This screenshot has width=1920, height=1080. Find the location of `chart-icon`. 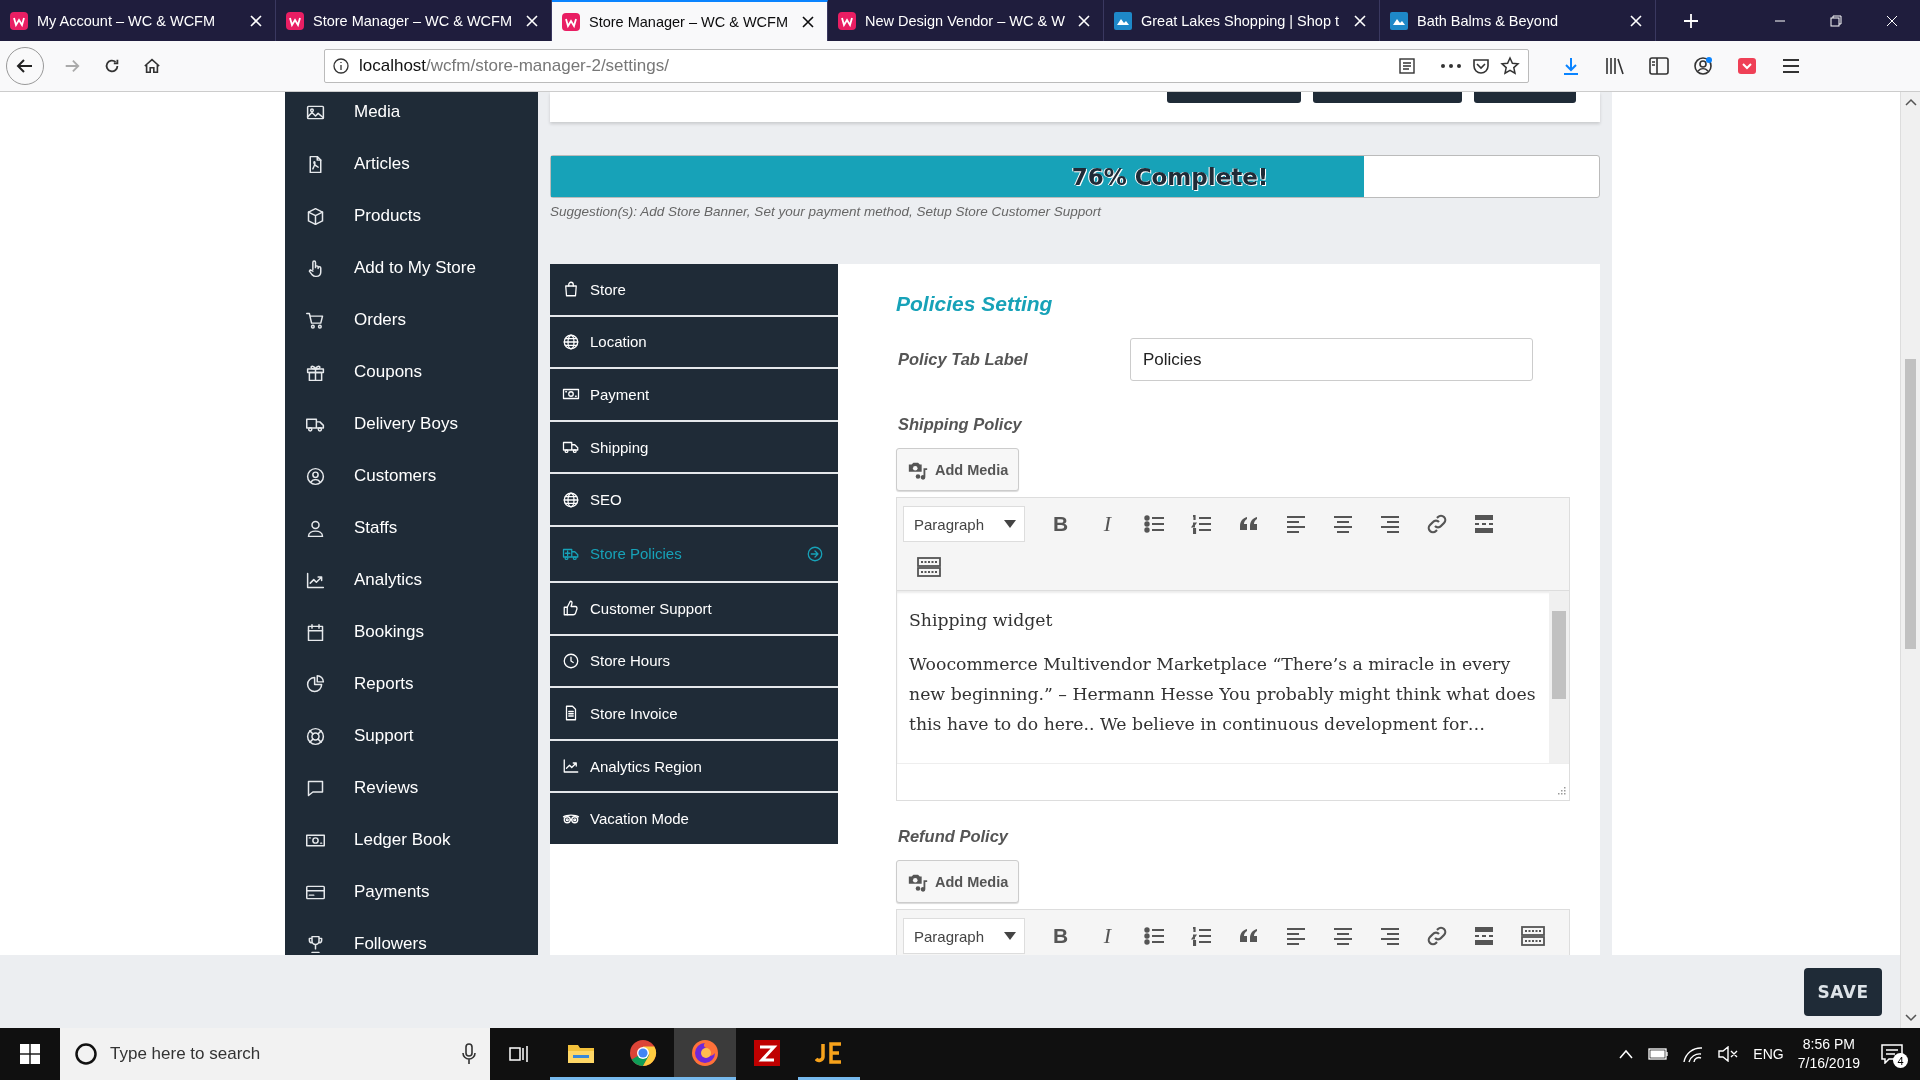

chart-icon is located at coordinates (571, 766).